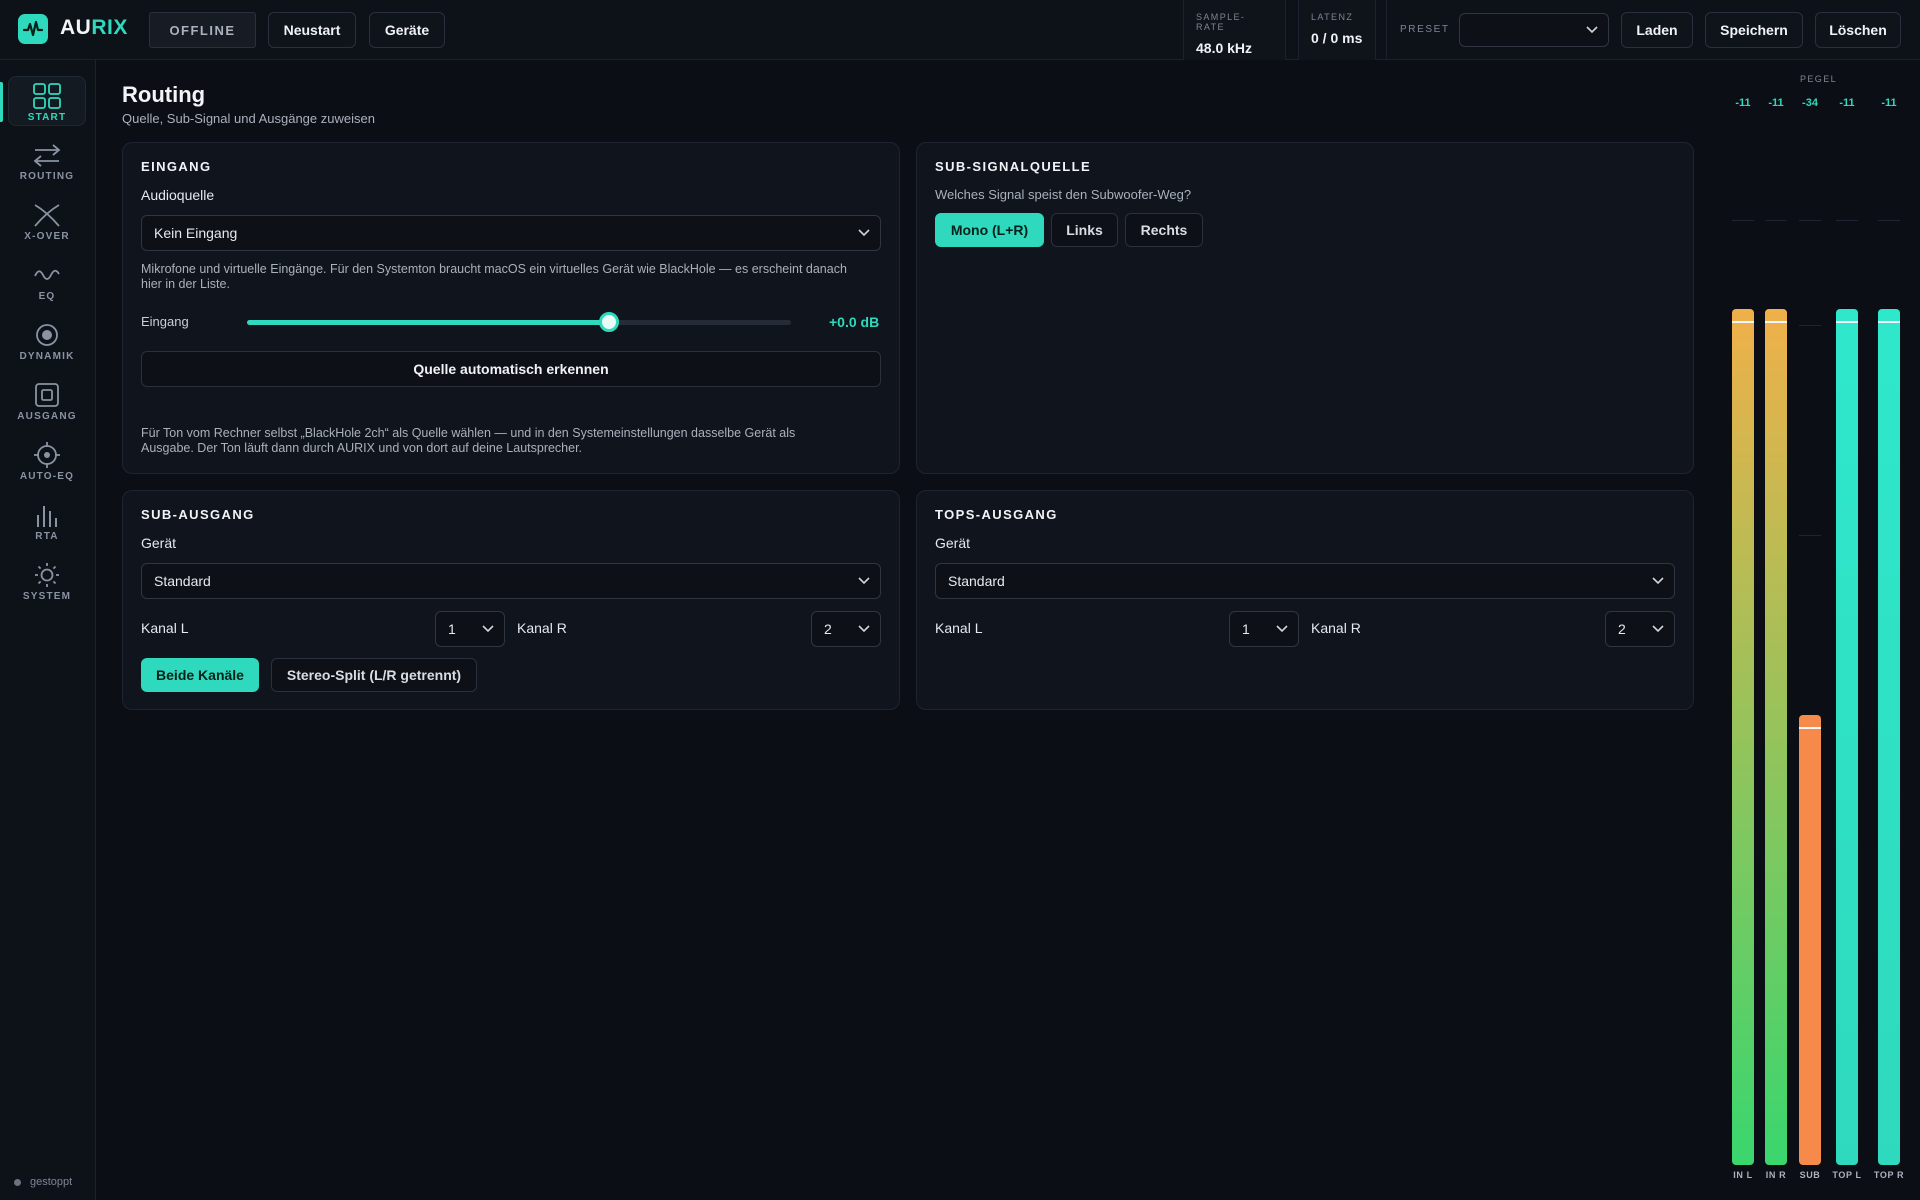 Image resolution: width=1920 pixels, height=1200 pixels. Describe the element at coordinates (953, 543) in the screenshot. I see `tops-device-label: Gerät` at that location.